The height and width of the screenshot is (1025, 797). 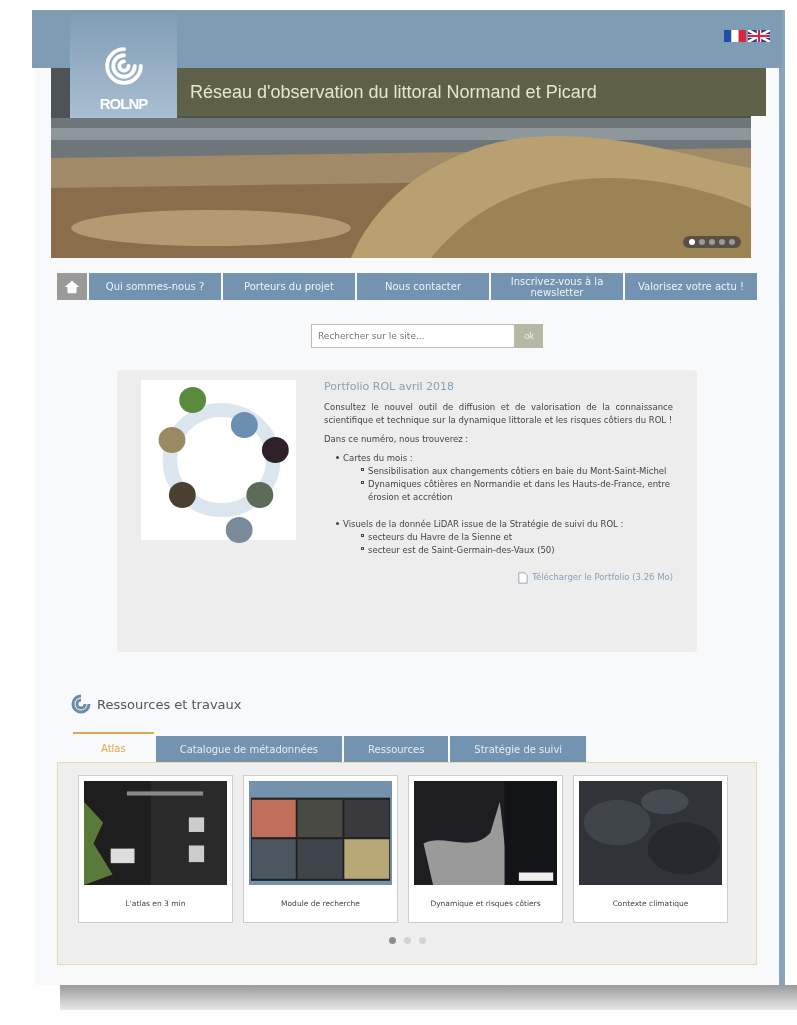 I want to click on british-flag-icon, so click(x=759, y=36).